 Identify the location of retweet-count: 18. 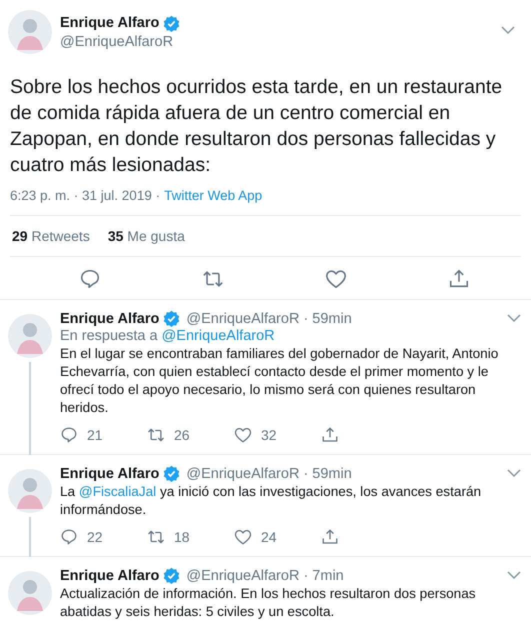
(182, 537).